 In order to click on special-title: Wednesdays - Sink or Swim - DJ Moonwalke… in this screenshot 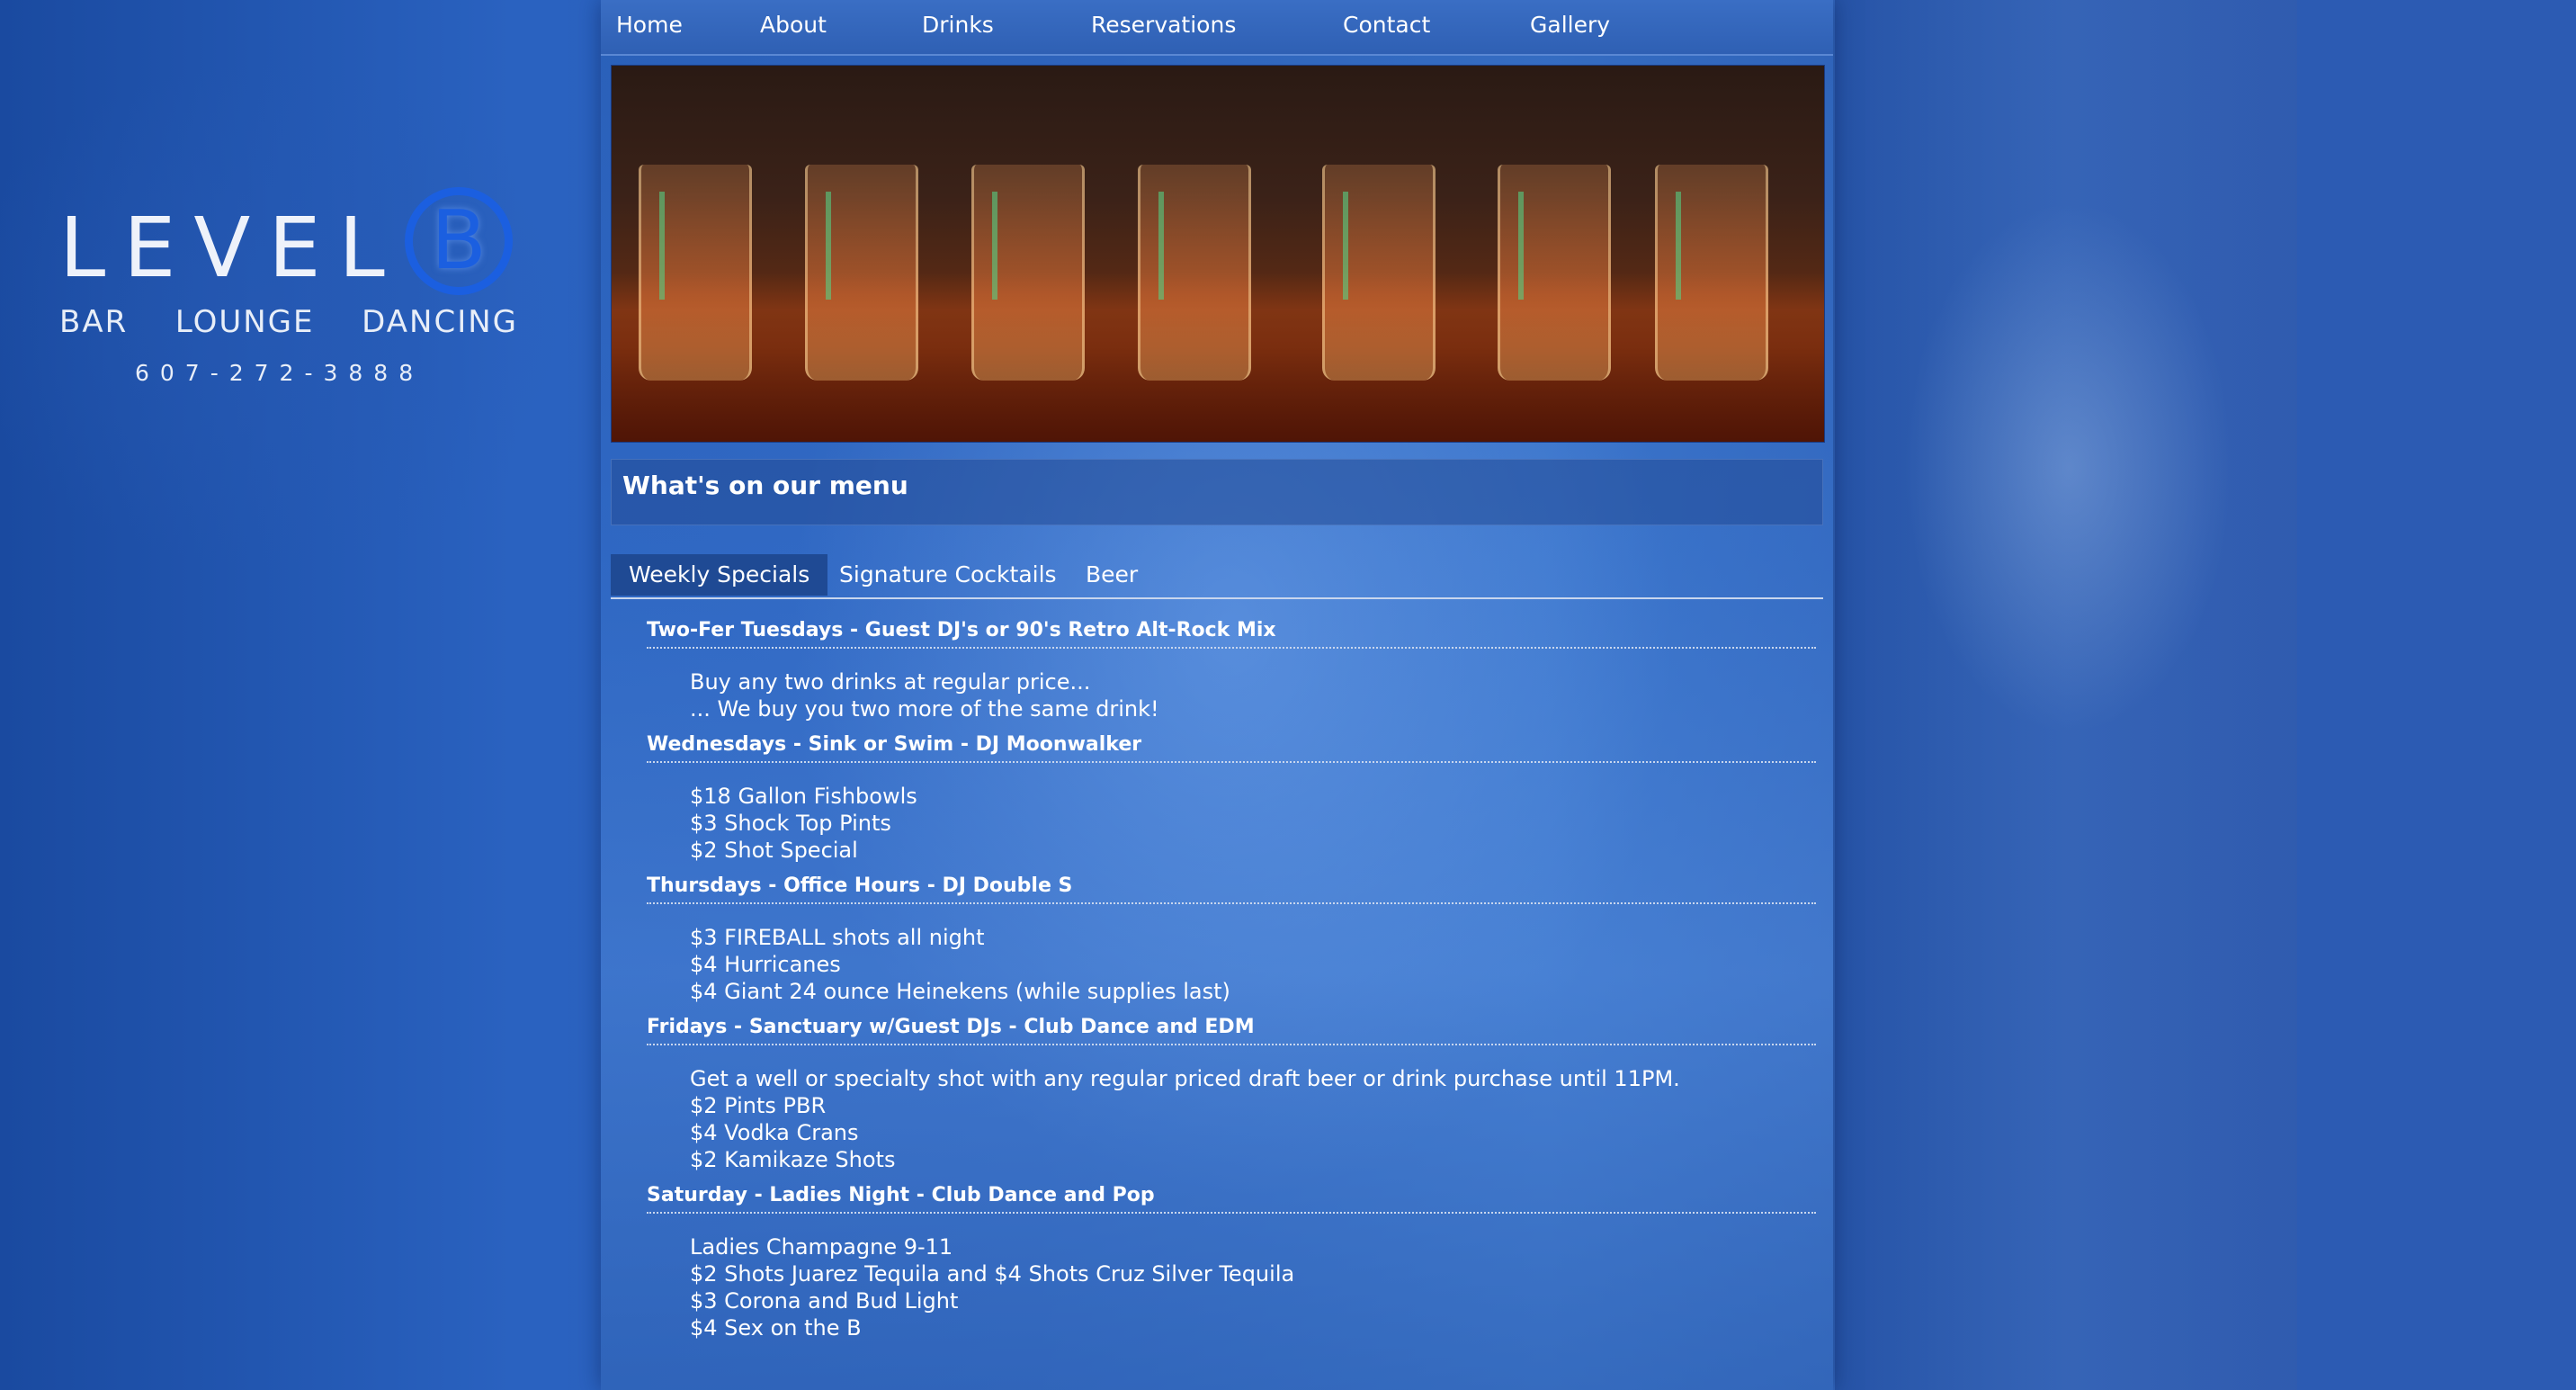, I will do `click(1231, 748)`.